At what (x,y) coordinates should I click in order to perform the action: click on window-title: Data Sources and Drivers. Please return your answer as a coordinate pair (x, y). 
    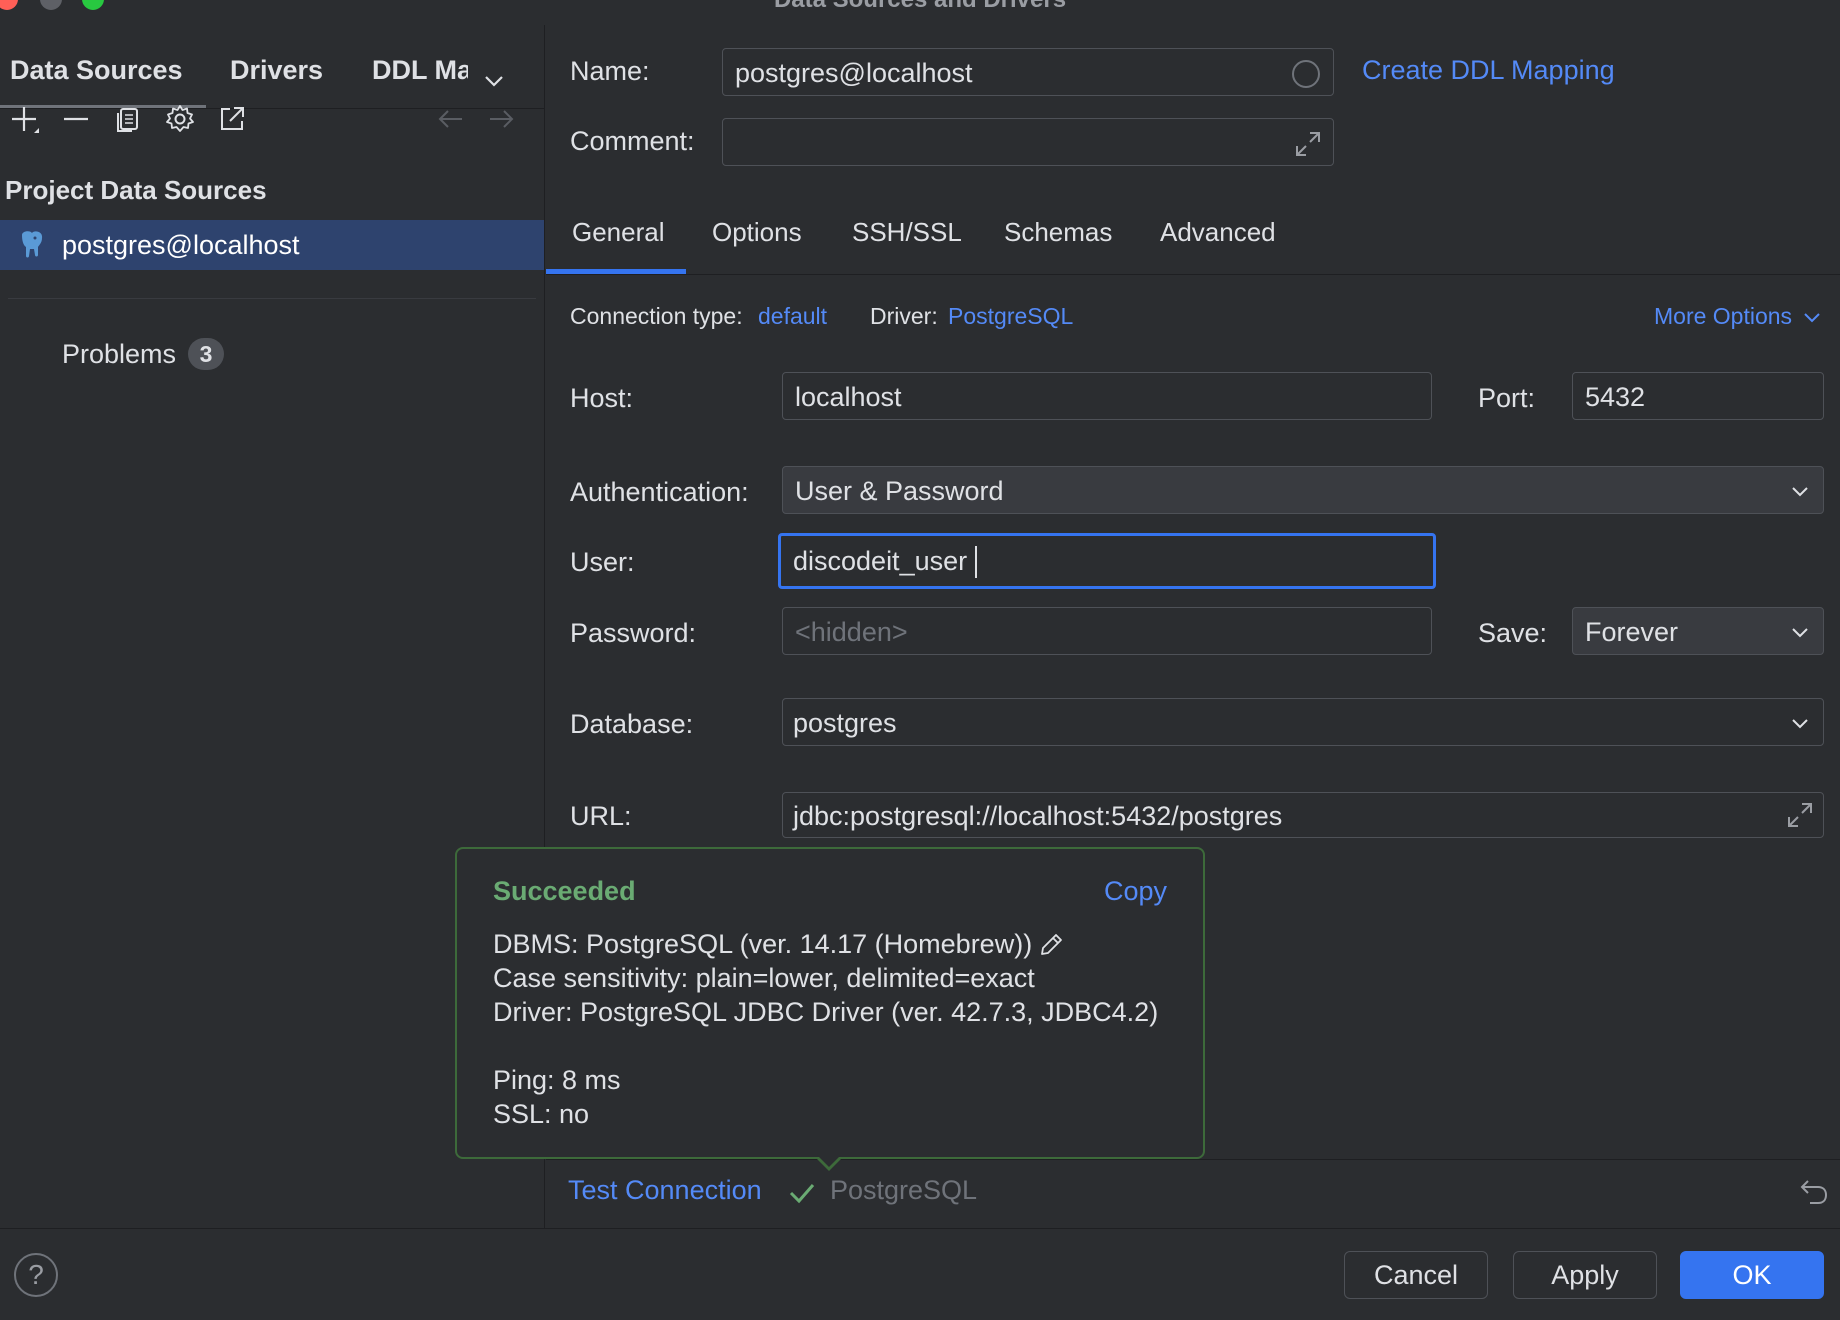
    Looking at the image, I should click on (920, 5).